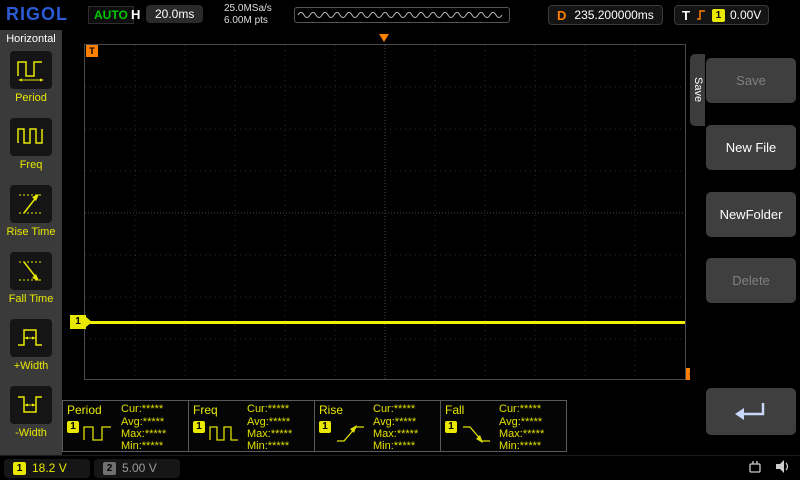 This screenshot has height=480, width=800. What do you see at coordinates (751, 214) in the screenshot?
I see `new-folder-button: NewFolder` at bounding box center [751, 214].